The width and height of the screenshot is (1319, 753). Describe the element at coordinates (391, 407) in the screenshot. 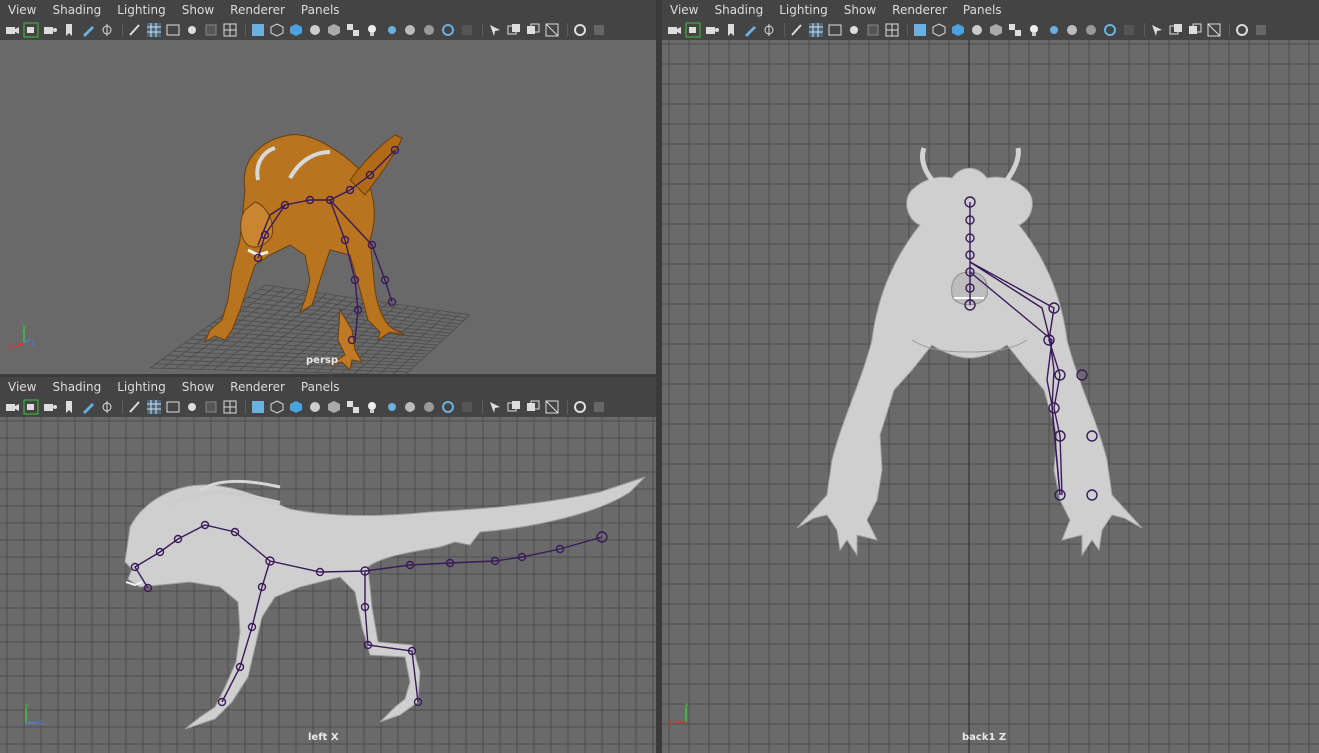

I see `shadows-icon` at that location.